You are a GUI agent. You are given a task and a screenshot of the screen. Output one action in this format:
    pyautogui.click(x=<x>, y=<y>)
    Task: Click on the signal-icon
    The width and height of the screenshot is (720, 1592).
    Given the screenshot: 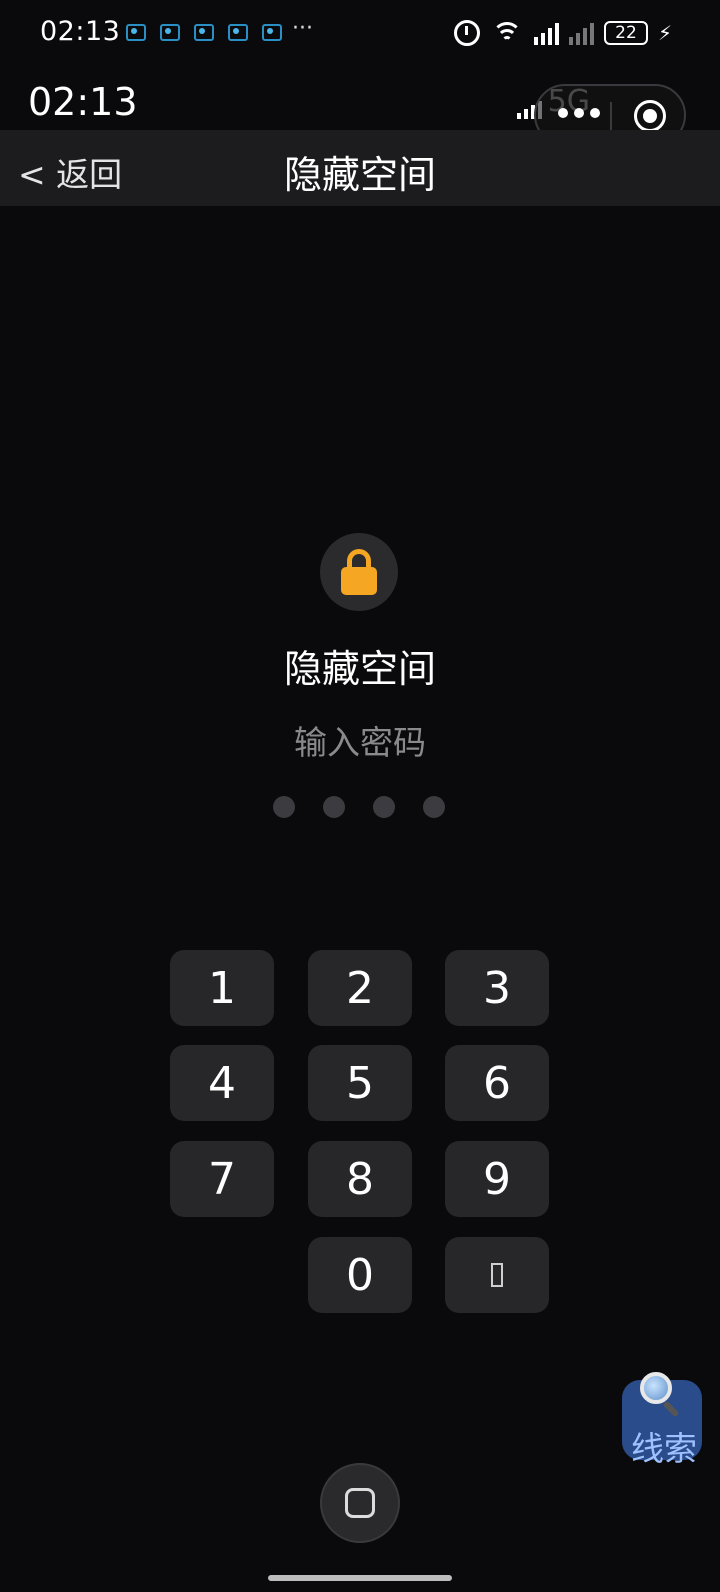 What is the action you would take?
    pyautogui.click(x=546, y=33)
    